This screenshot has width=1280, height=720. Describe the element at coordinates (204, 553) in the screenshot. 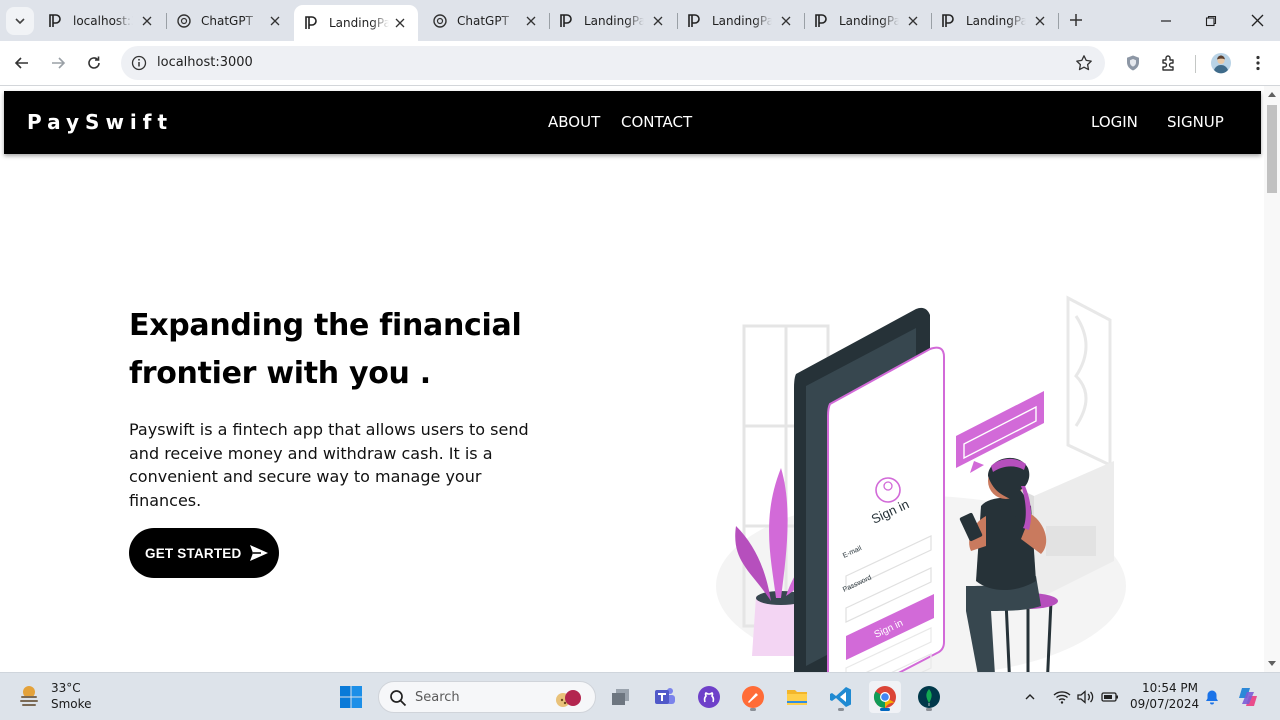

I see `get-started-button: GET STARTED` at that location.